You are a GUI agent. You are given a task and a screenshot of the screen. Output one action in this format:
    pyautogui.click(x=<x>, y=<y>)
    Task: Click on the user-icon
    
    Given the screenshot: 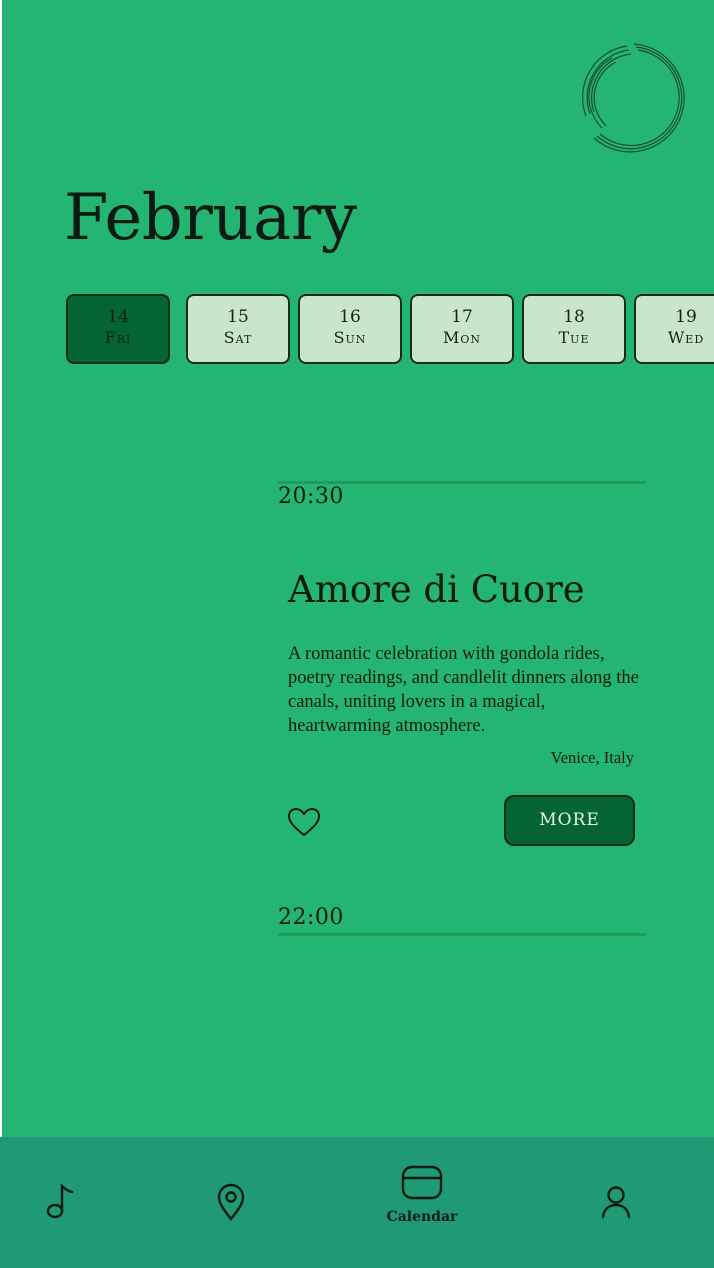 What is the action you would take?
    pyautogui.click(x=616, y=1202)
    